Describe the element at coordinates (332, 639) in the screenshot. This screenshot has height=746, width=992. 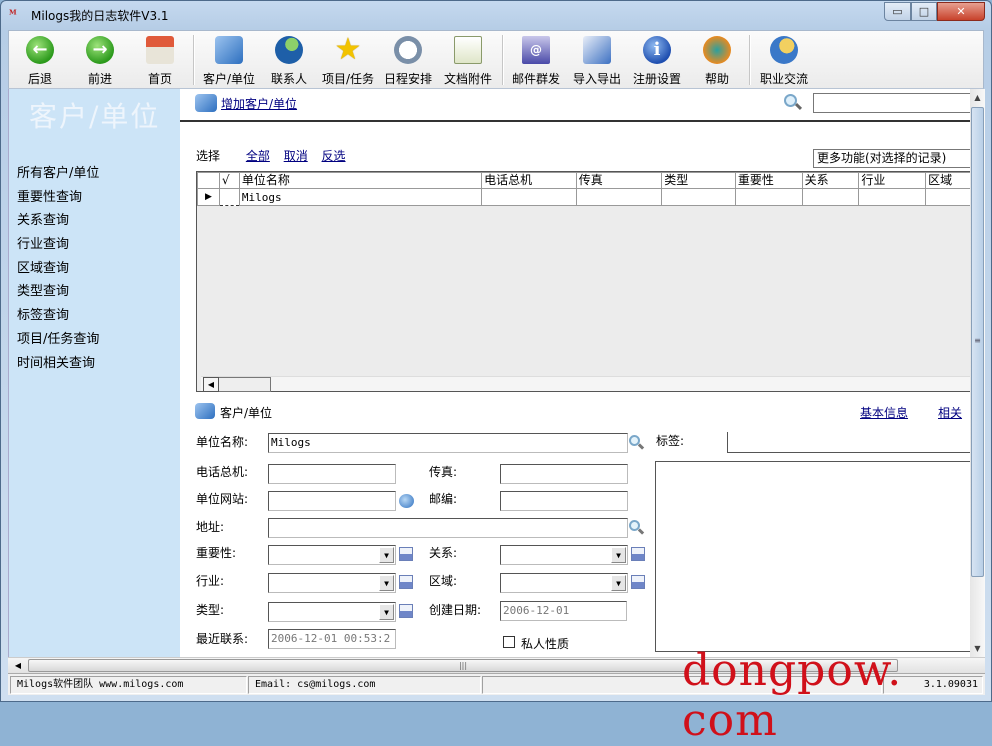
I see `last-contact-field: 2006-12-01 00:53:2` at that location.